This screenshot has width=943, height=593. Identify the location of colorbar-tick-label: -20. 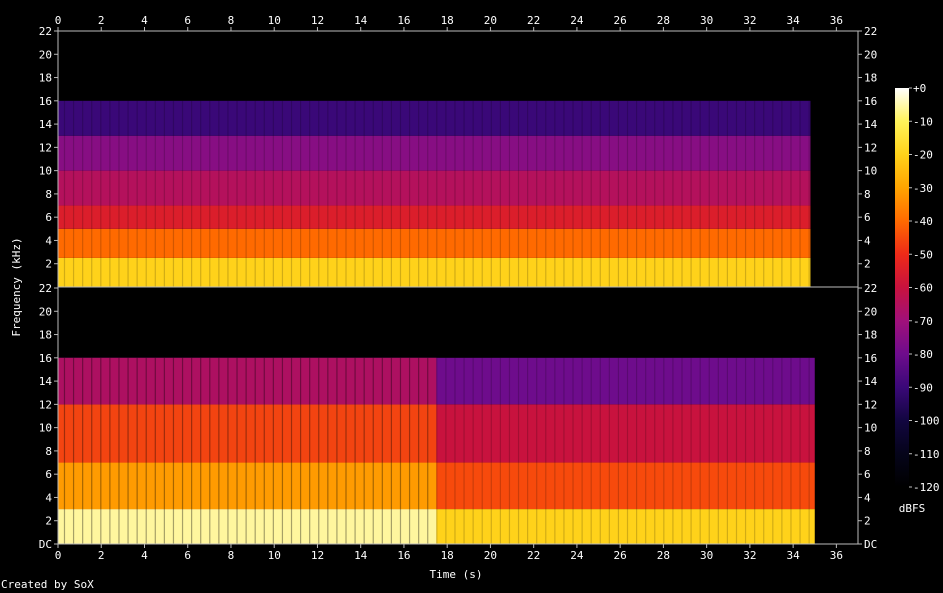
(923, 155).